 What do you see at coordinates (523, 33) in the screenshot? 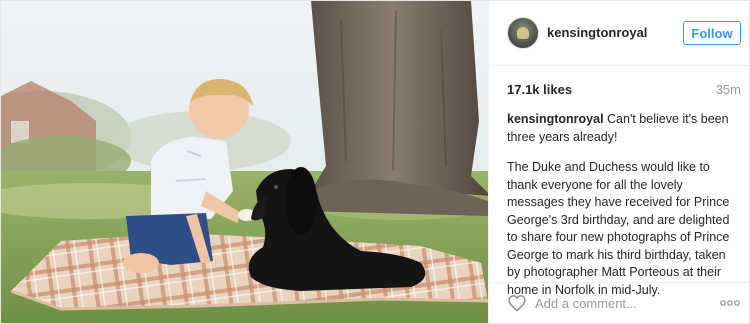
I see `avatar` at bounding box center [523, 33].